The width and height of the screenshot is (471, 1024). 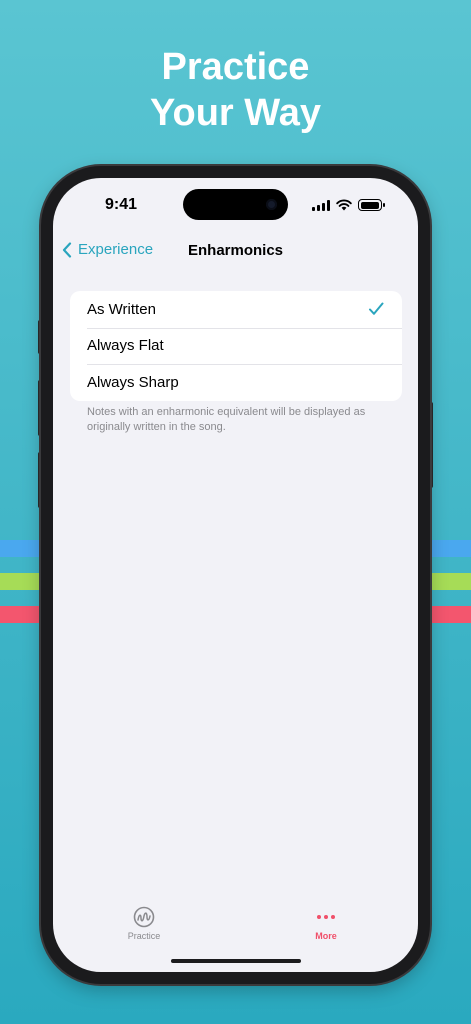 I want to click on option-always-sharp: Always Sharp, so click(x=236, y=382).